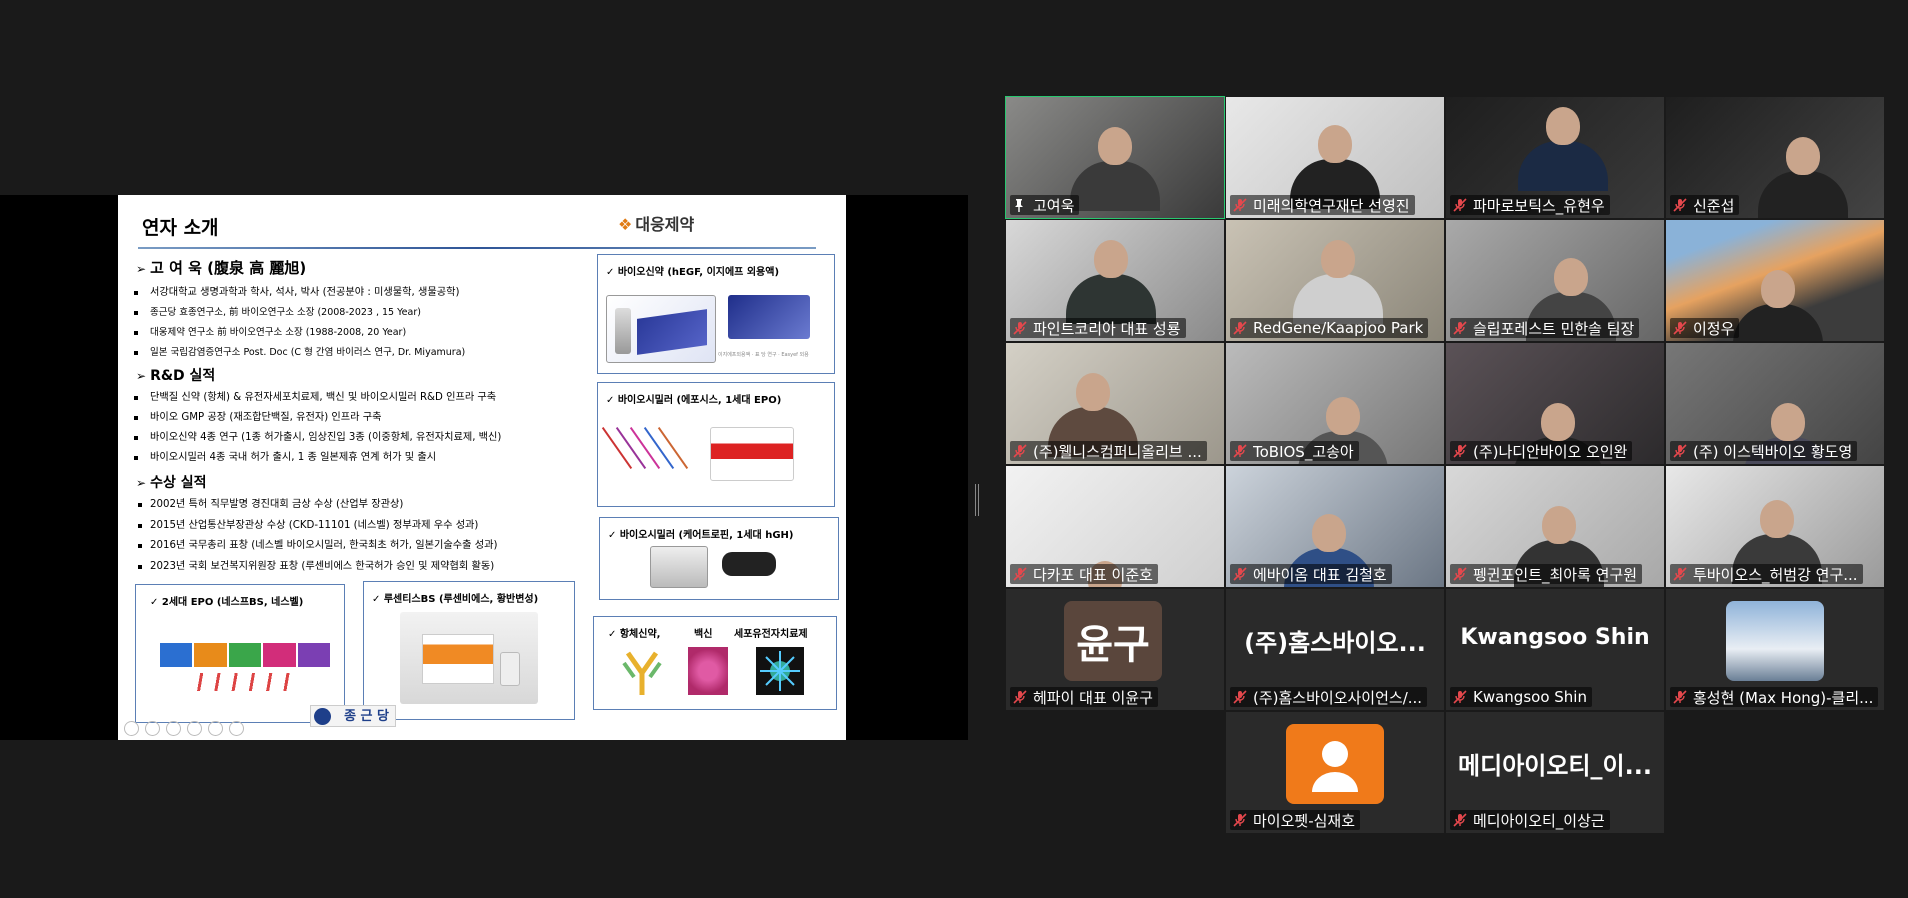 This screenshot has width=1908, height=898. I want to click on next-slide-icon, so click(152, 728).